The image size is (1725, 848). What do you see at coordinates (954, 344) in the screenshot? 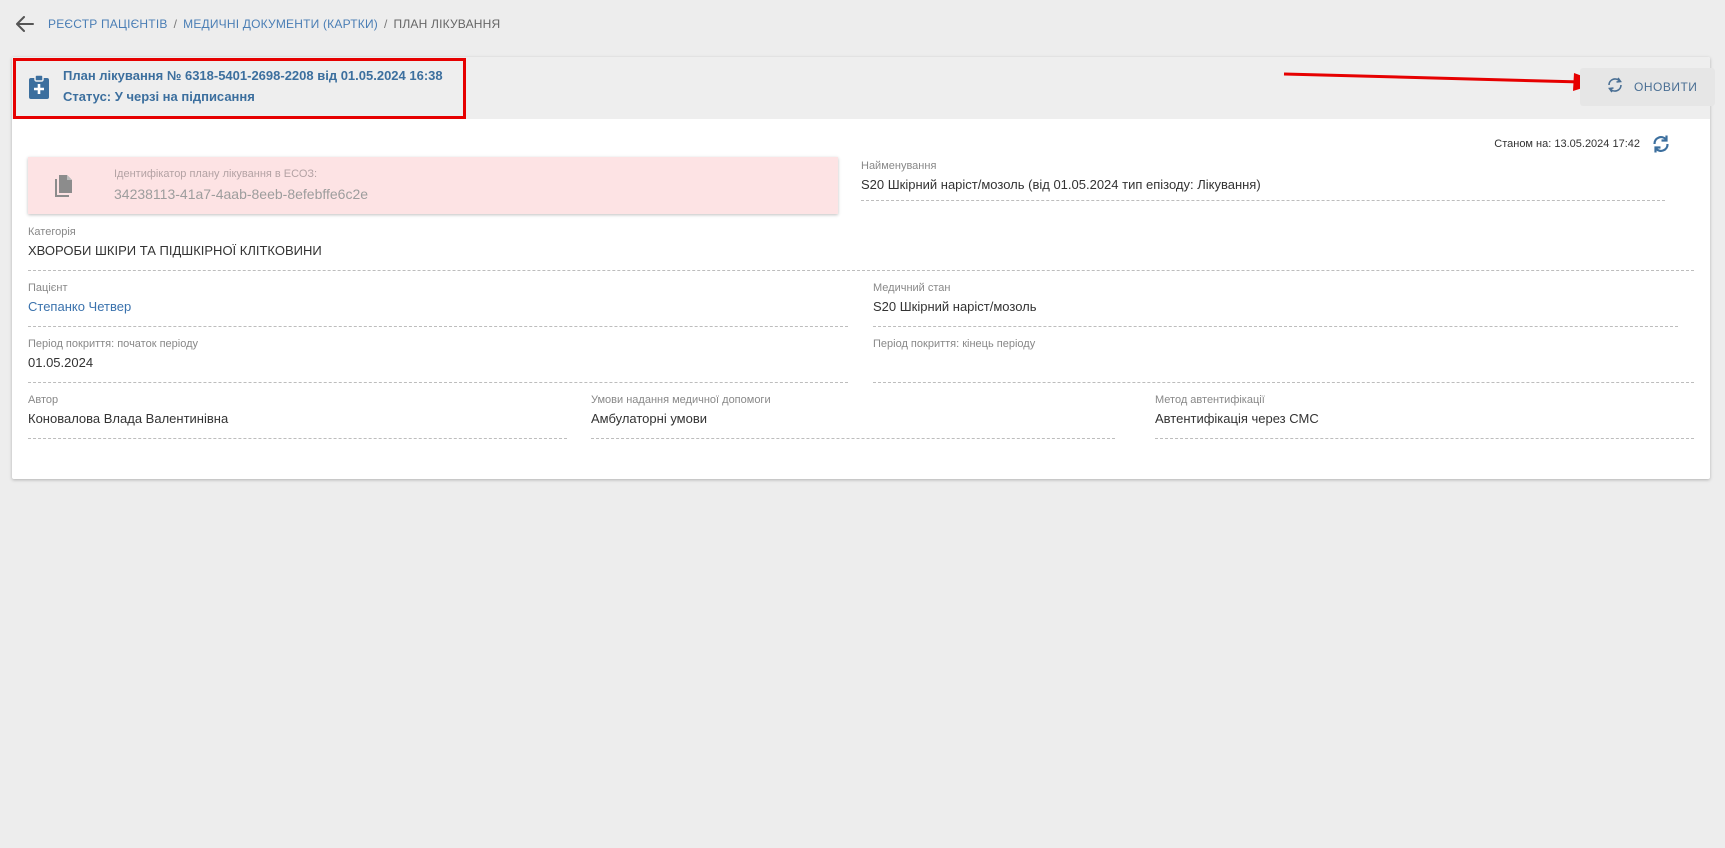
I see `field-period-end-label: Період покриття: кінець періоду` at bounding box center [954, 344].